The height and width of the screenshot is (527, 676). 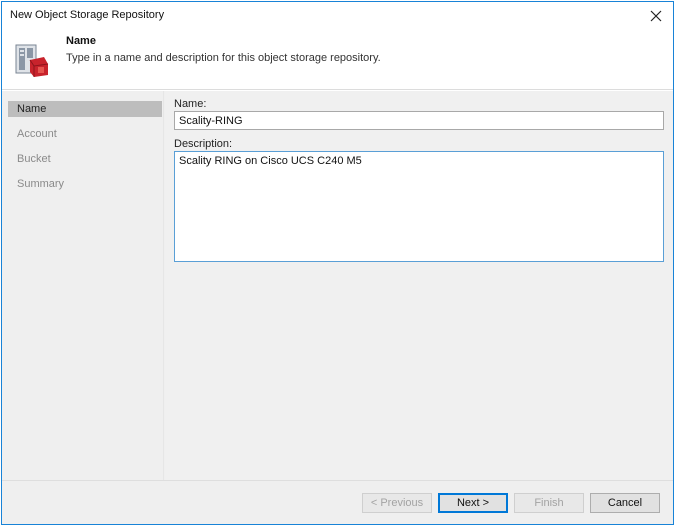 I want to click on sidebar-item-bucket: Bucket, so click(x=85, y=159).